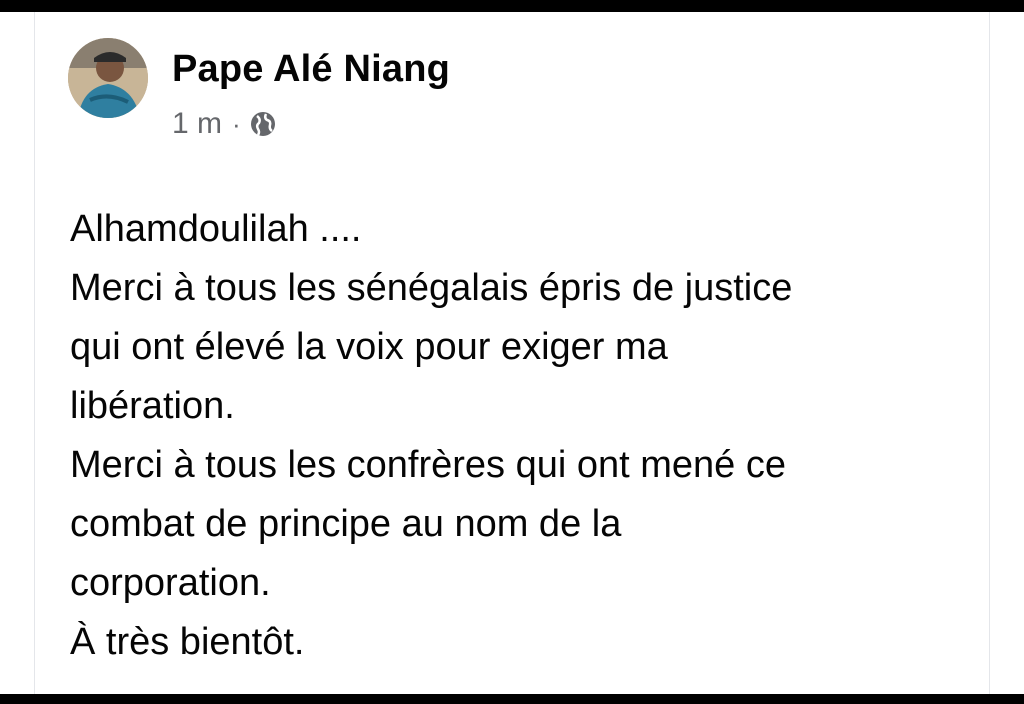  Describe the element at coordinates (197, 124) in the screenshot. I see `post-time: 1 m` at that location.